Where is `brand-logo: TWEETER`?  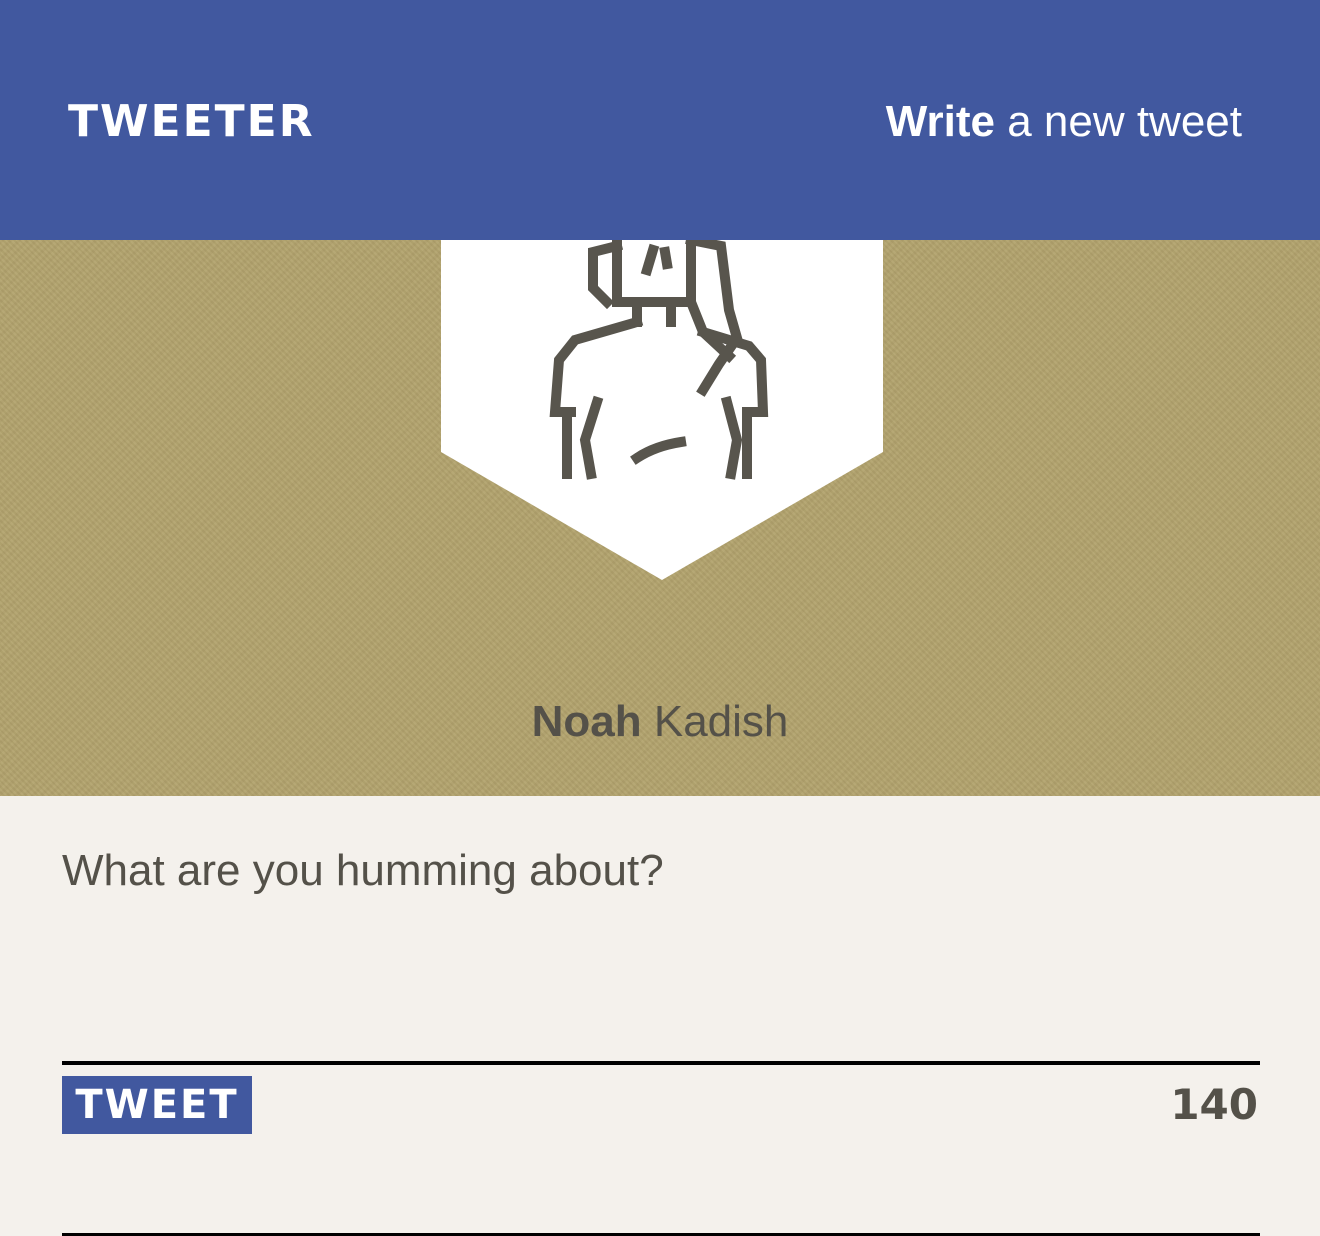
brand-logo: TWEETER is located at coordinates (191, 122).